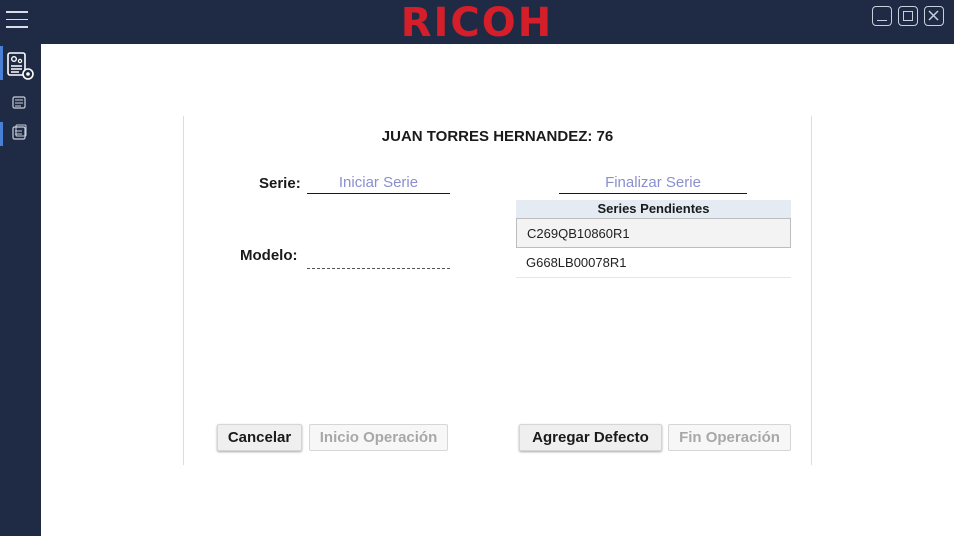 This screenshot has height=536, width=954. What do you see at coordinates (378, 182) in the screenshot?
I see `iniciar-serie-input` at bounding box center [378, 182].